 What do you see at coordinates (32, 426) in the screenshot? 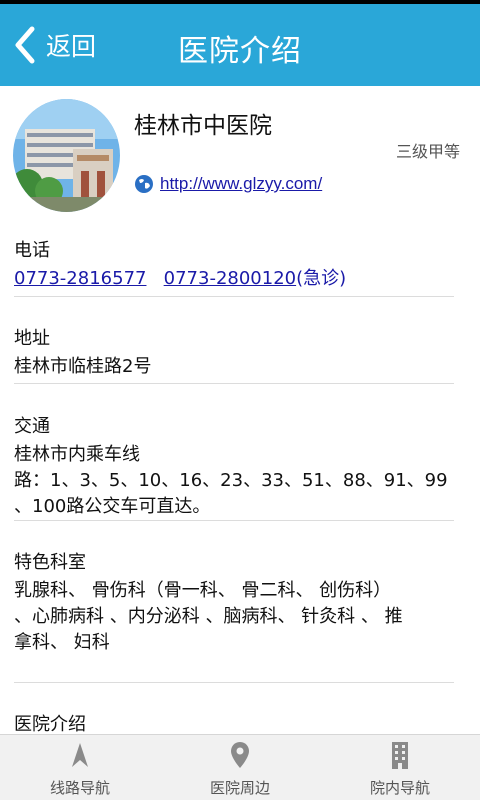
I see `transport-label: 交通` at bounding box center [32, 426].